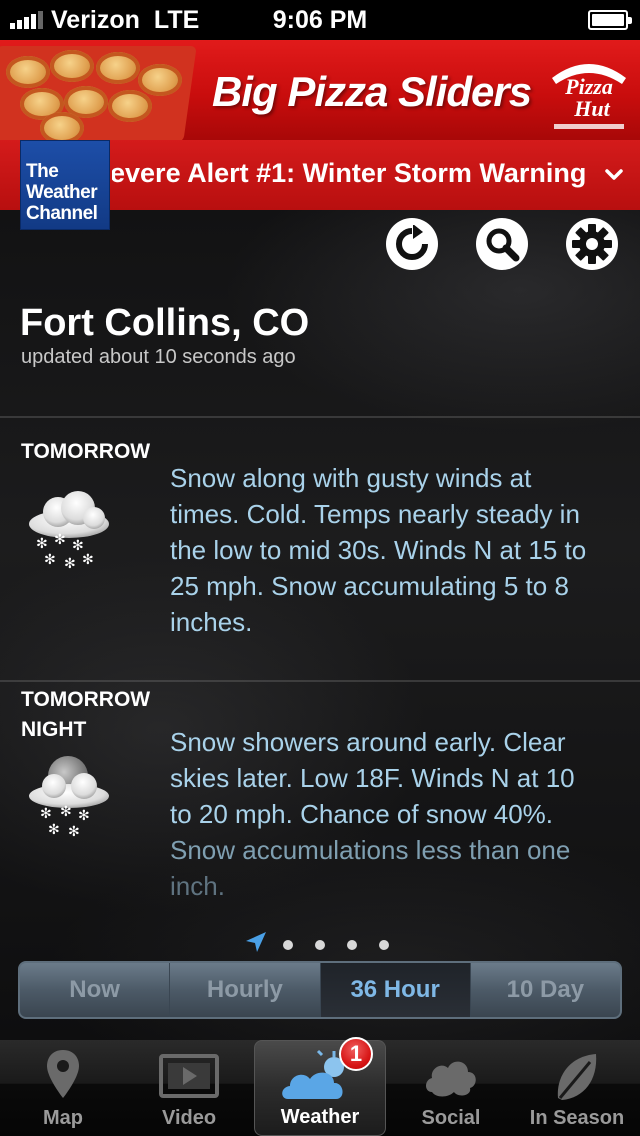  I want to click on ad-headline: Big Pizza Sliders, so click(372, 91).